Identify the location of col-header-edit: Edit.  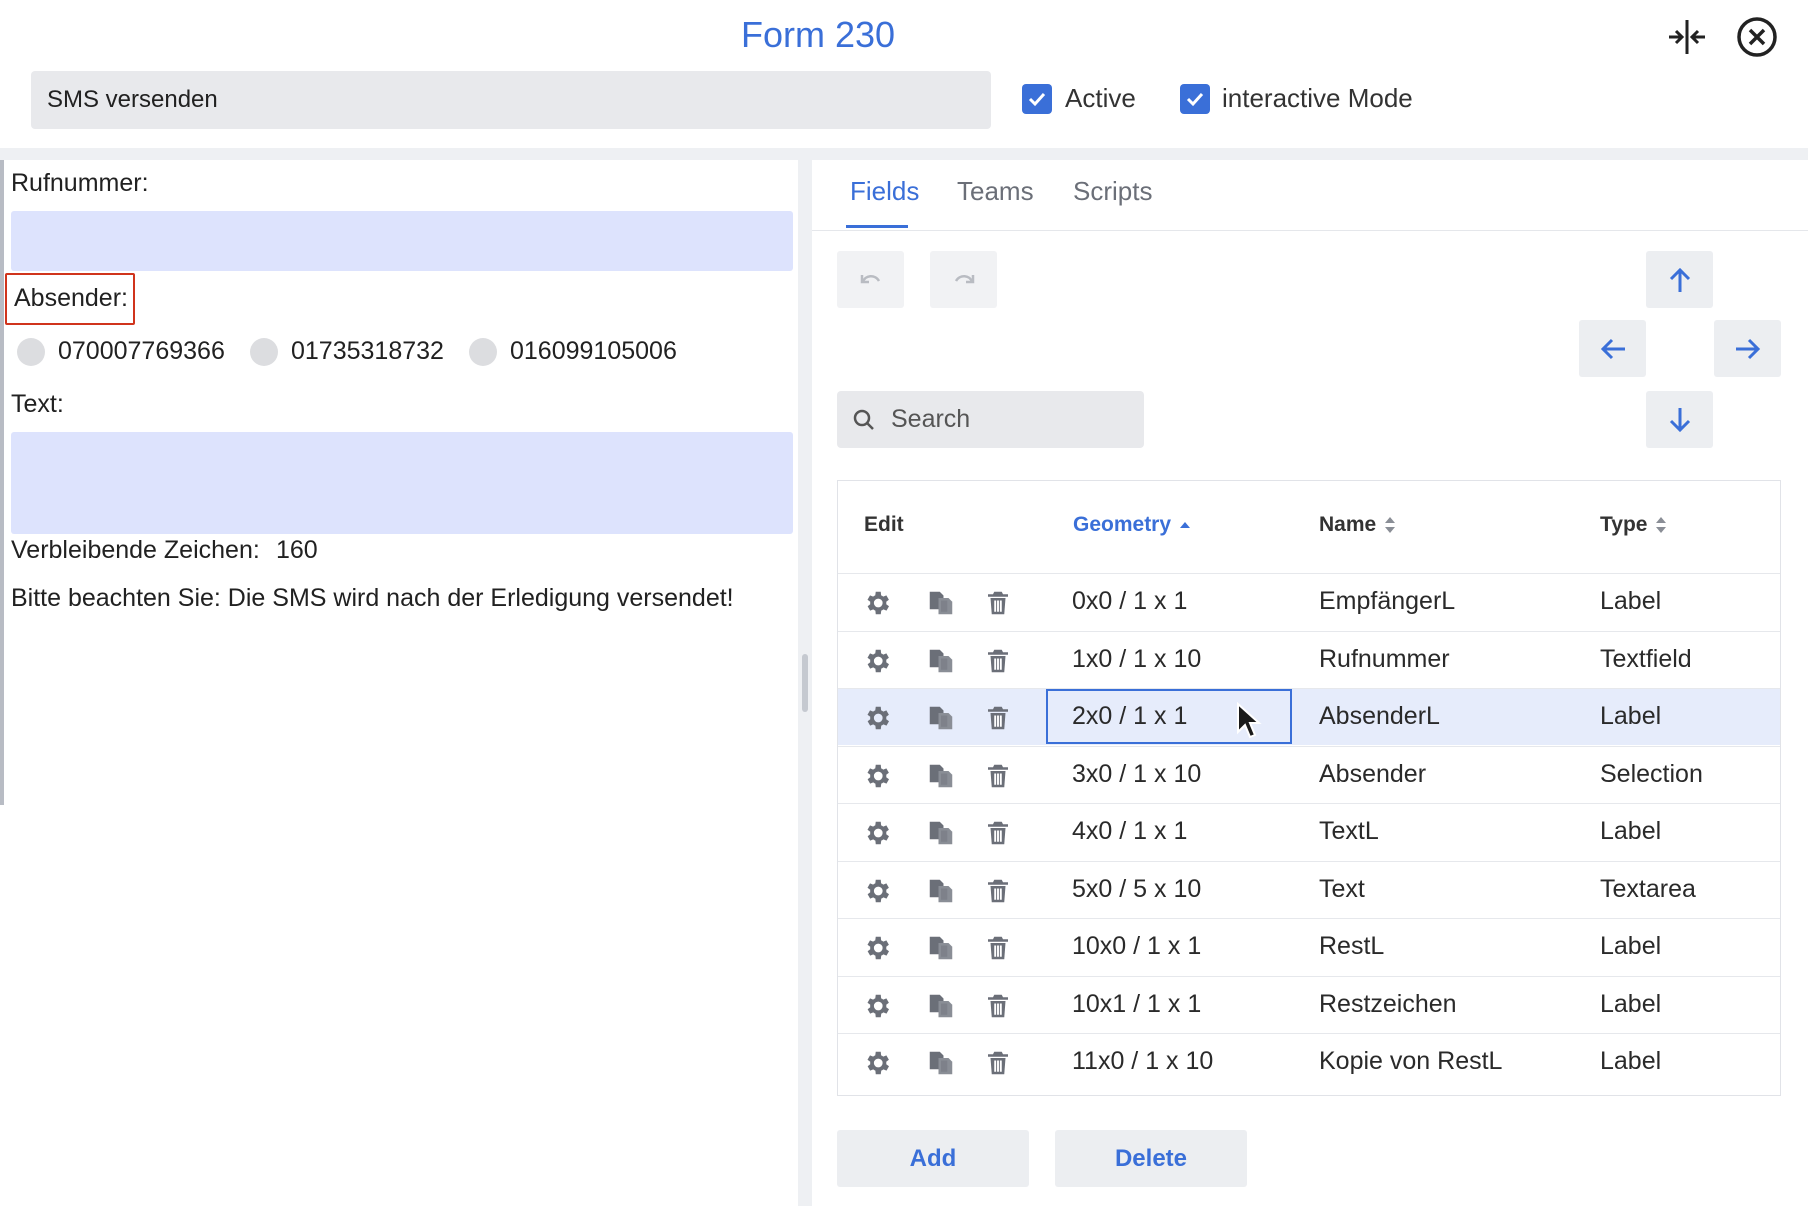
(884, 524).